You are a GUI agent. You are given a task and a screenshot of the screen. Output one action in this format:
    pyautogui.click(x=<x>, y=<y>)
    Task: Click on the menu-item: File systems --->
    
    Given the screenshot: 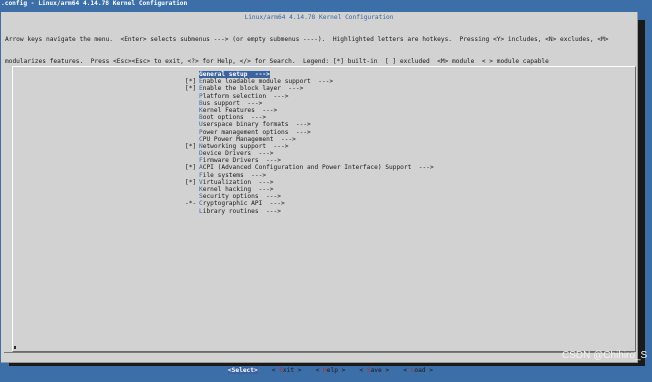 What is the action you would take?
    pyautogui.click(x=309, y=175)
    